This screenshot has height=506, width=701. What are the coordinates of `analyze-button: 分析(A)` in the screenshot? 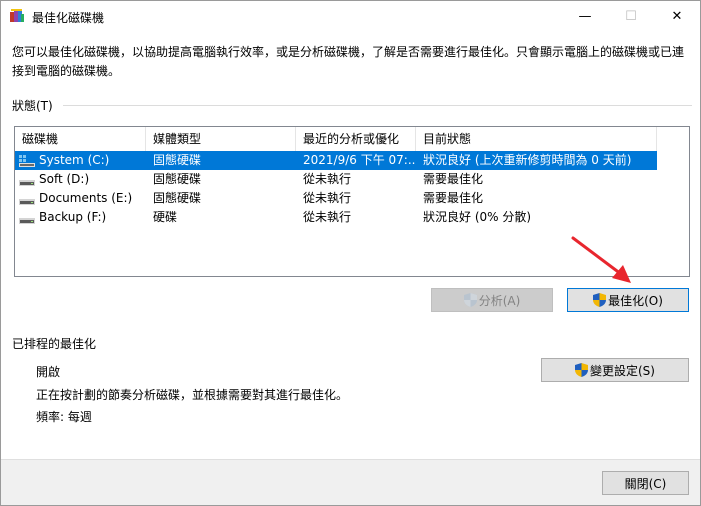 It's located at (492, 300).